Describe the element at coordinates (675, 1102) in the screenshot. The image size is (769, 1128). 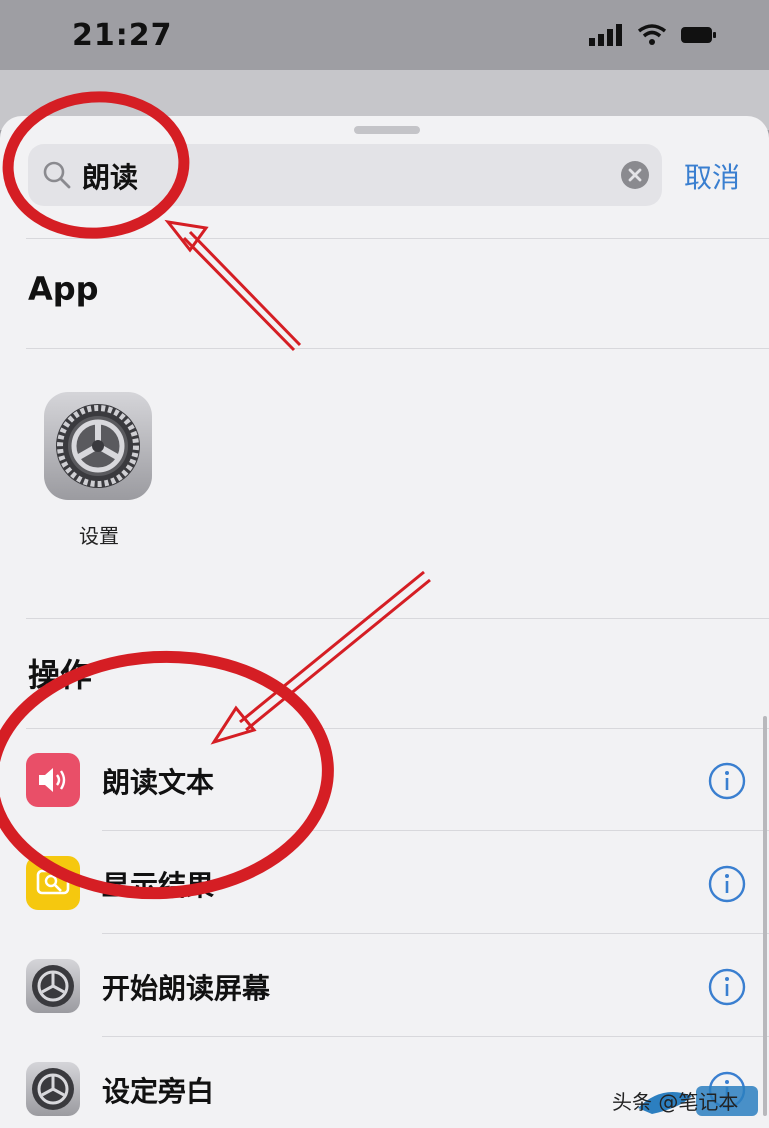
I see `watermark-text: 头条 @笔记本` at that location.